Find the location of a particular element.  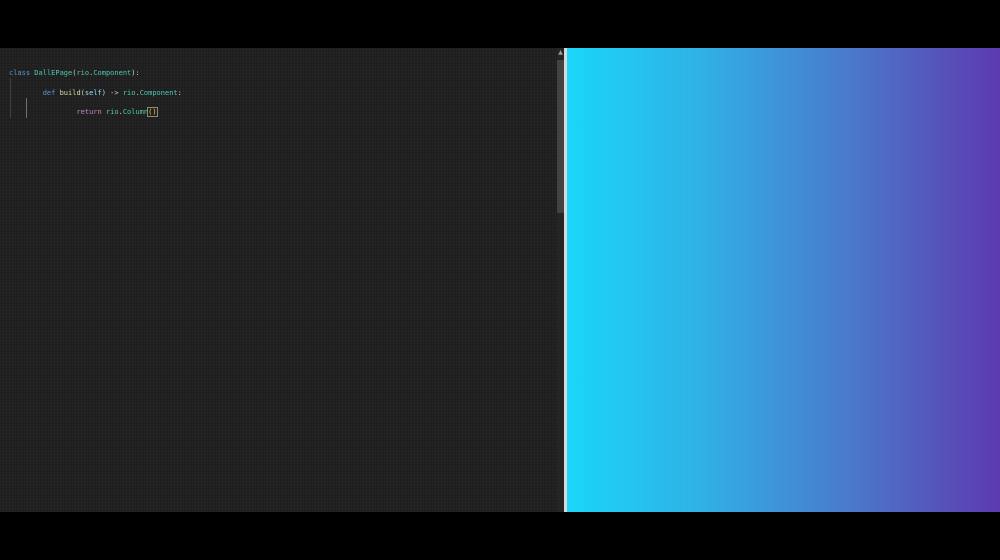

code-line-build-def: def build(self) -> rio.Component: is located at coordinates (95, 93).